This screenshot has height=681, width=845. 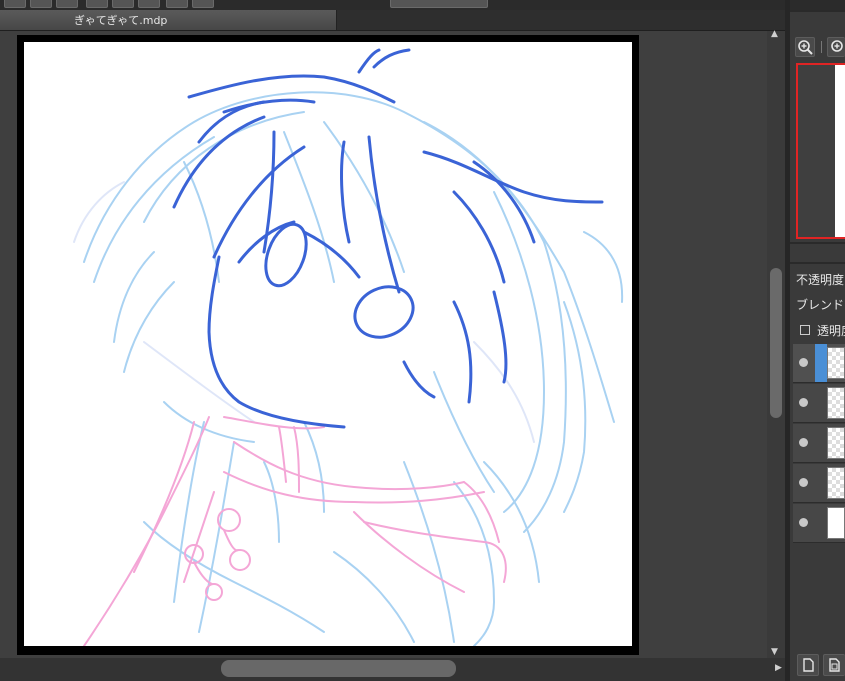 What do you see at coordinates (774, 34) in the screenshot?
I see `scroll-up-icon: ▲` at bounding box center [774, 34].